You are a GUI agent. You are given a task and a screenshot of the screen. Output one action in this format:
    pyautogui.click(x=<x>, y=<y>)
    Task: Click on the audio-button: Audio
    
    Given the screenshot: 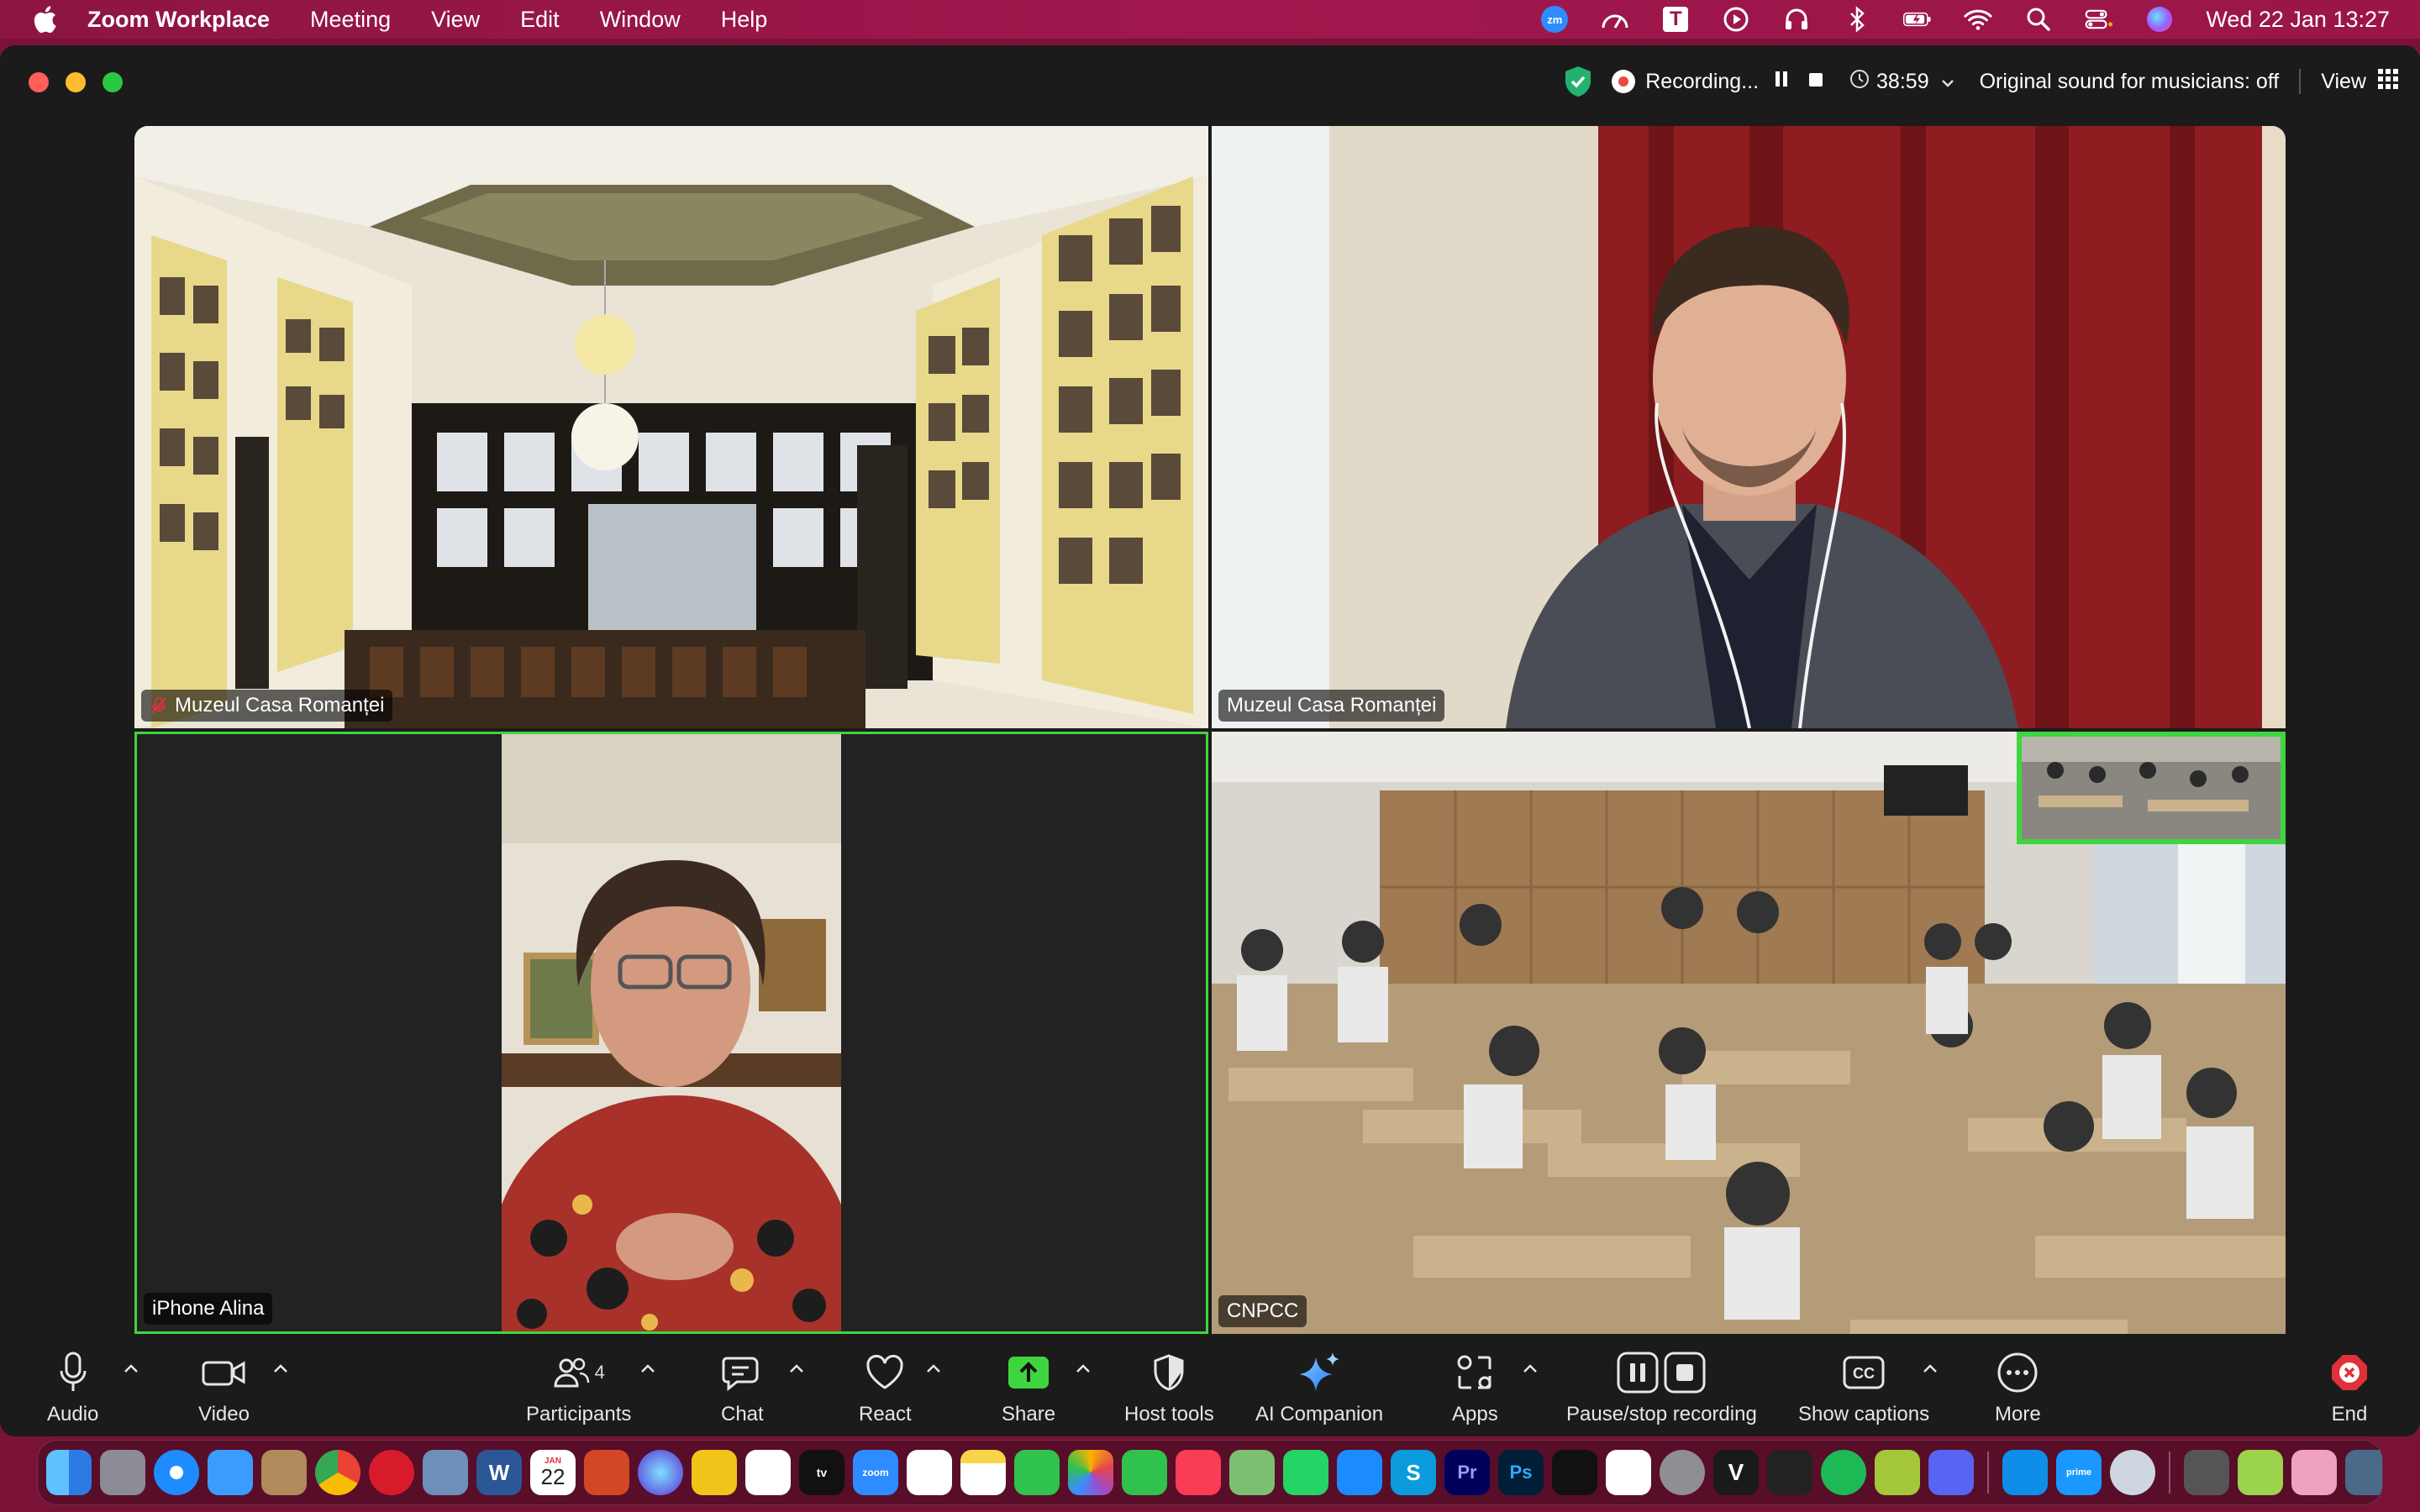 What is the action you would take?
    pyautogui.click(x=73, y=1387)
    